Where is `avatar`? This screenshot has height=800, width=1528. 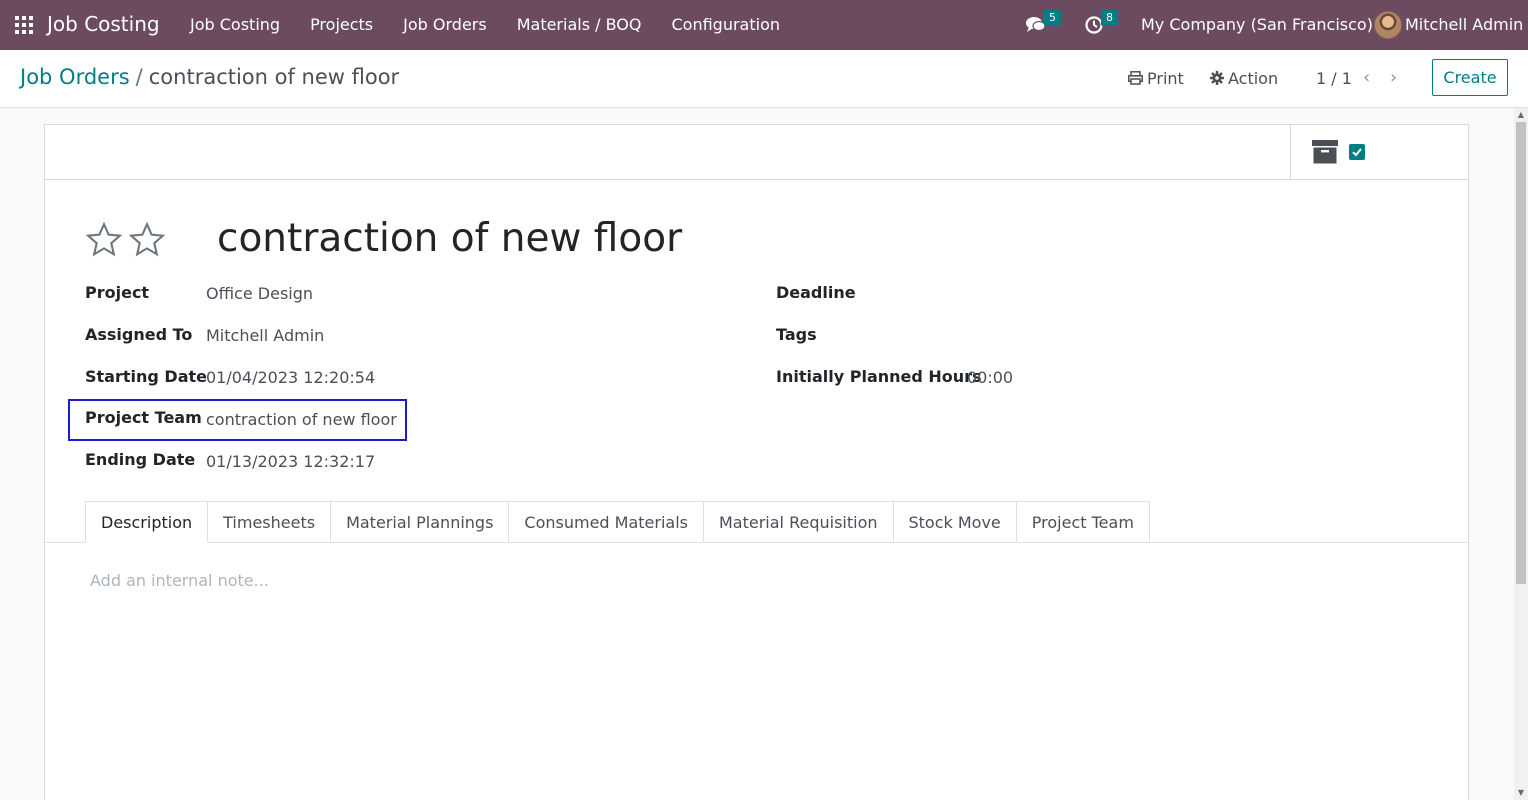
avatar is located at coordinates (1388, 25).